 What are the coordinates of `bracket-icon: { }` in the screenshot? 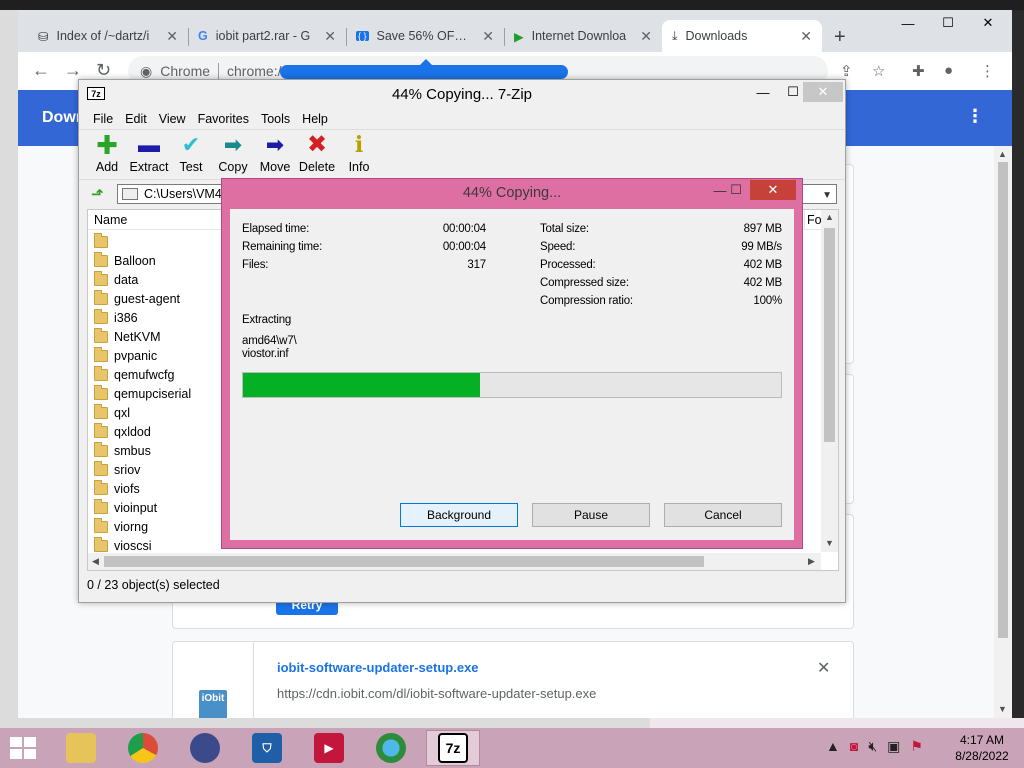 It's located at (362, 36).